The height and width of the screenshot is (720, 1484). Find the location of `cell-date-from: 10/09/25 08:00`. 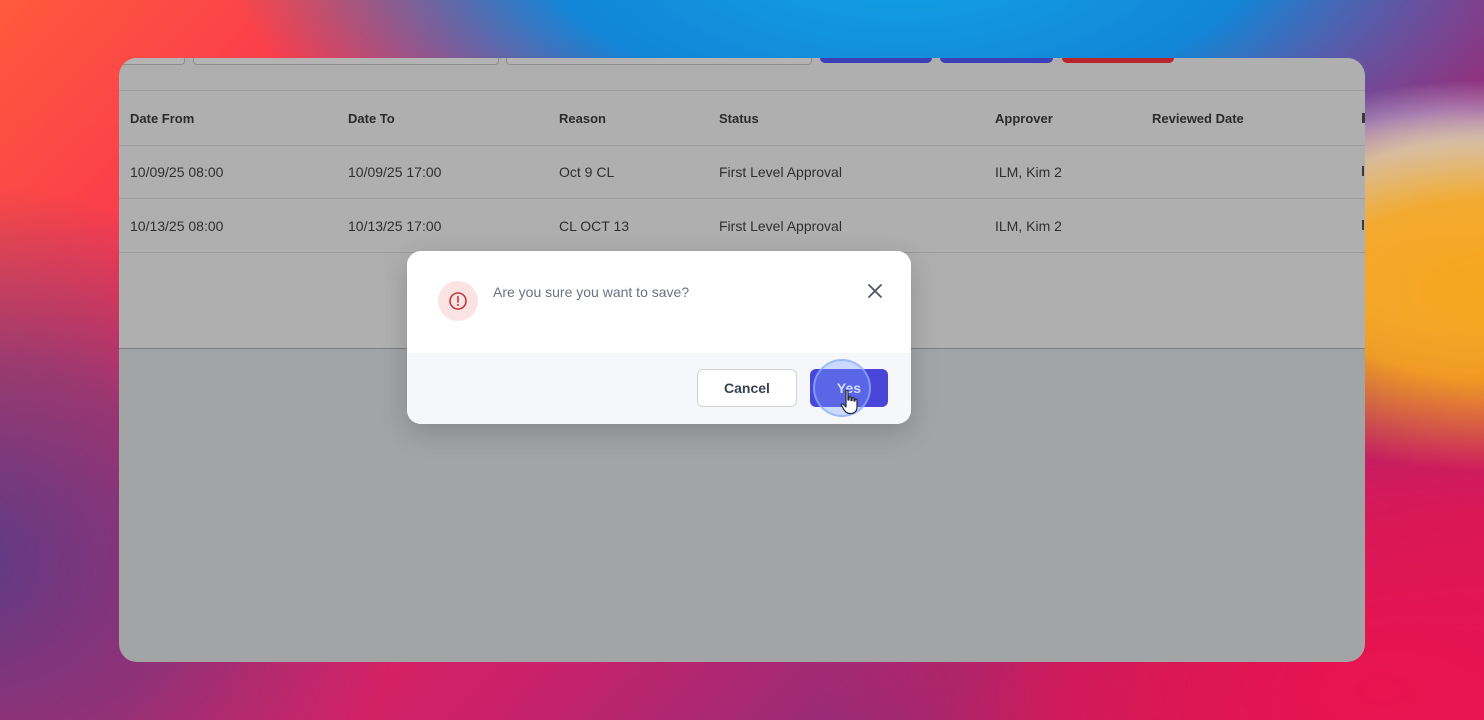

cell-date-from: 10/09/25 08:00 is located at coordinates (177, 171).